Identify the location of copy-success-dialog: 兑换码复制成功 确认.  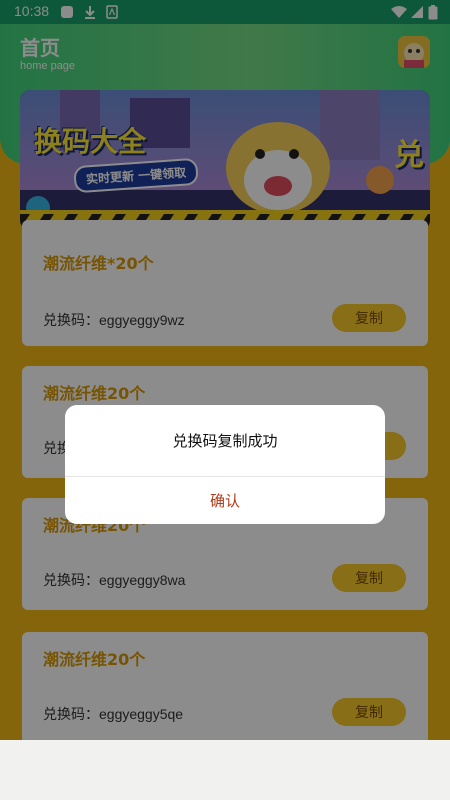
(225, 464).